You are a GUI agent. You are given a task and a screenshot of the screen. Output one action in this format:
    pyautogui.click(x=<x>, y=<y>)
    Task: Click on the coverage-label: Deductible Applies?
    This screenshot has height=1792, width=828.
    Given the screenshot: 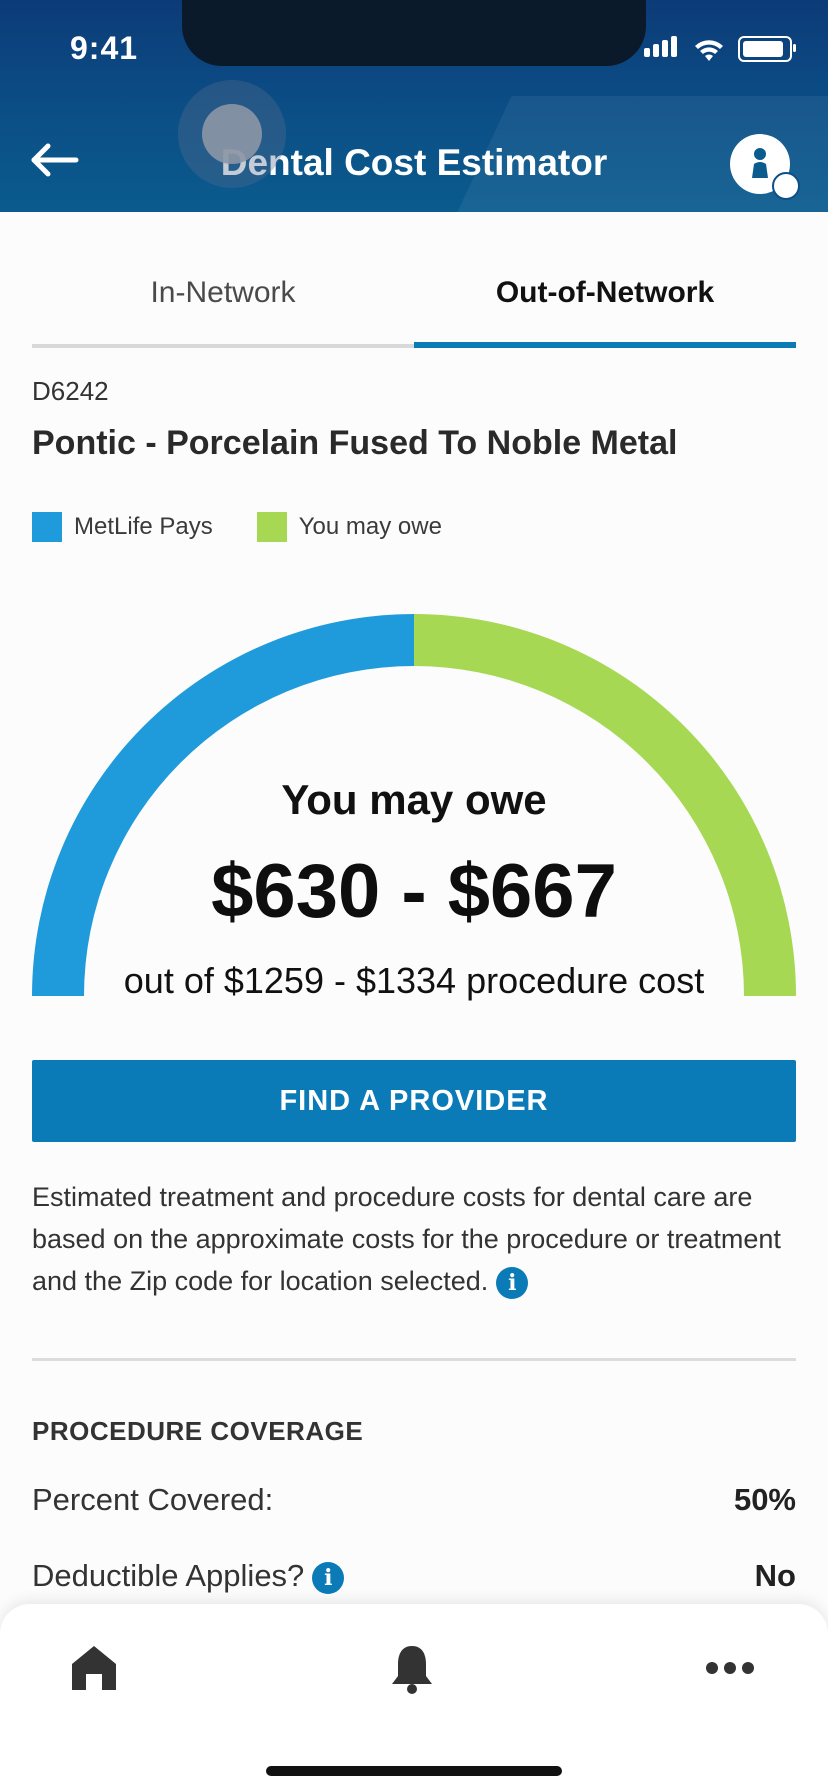 What is the action you would take?
    pyautogui.click(x=168, y=1575)
    